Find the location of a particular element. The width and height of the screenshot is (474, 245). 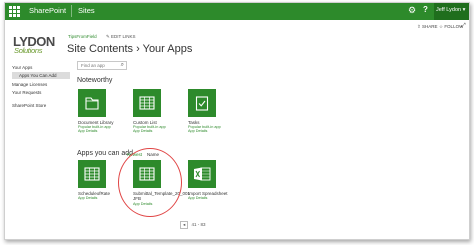

nav-item-your-apps: Your Apps is located at coordinates (22, 67).